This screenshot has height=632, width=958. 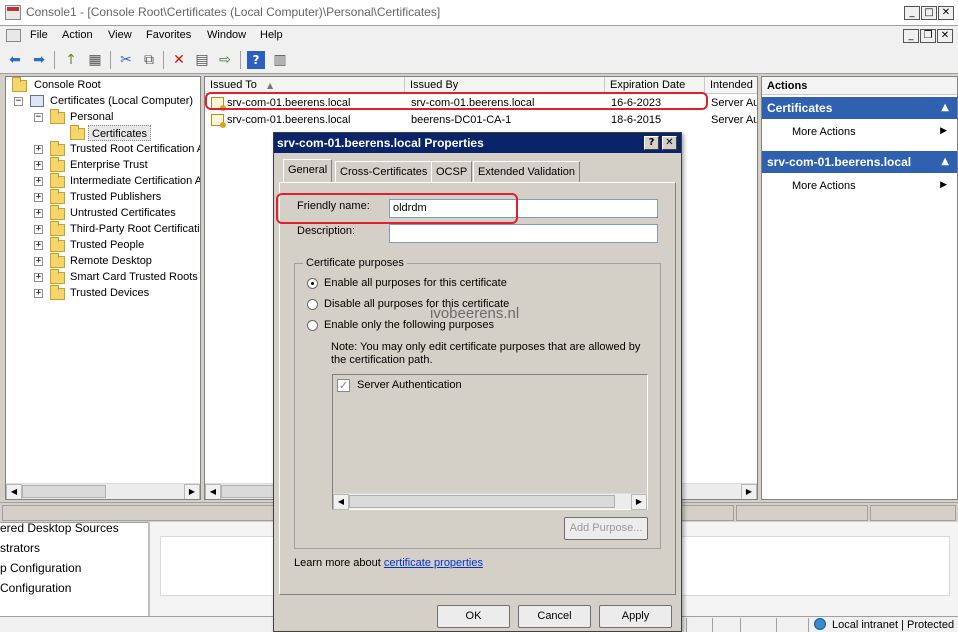 What do you see at coordinates (946, 13) in the screenshot?
I see `close-icon: ✕` at bounding box center [946, 13].